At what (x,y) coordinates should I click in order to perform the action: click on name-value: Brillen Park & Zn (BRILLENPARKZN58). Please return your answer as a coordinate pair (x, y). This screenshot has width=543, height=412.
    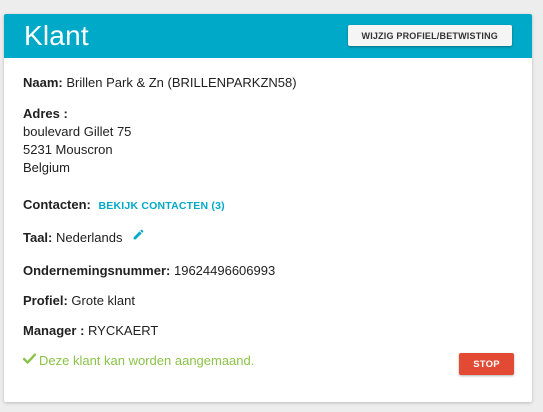
    Looking at the image, I should click on (181, 82).